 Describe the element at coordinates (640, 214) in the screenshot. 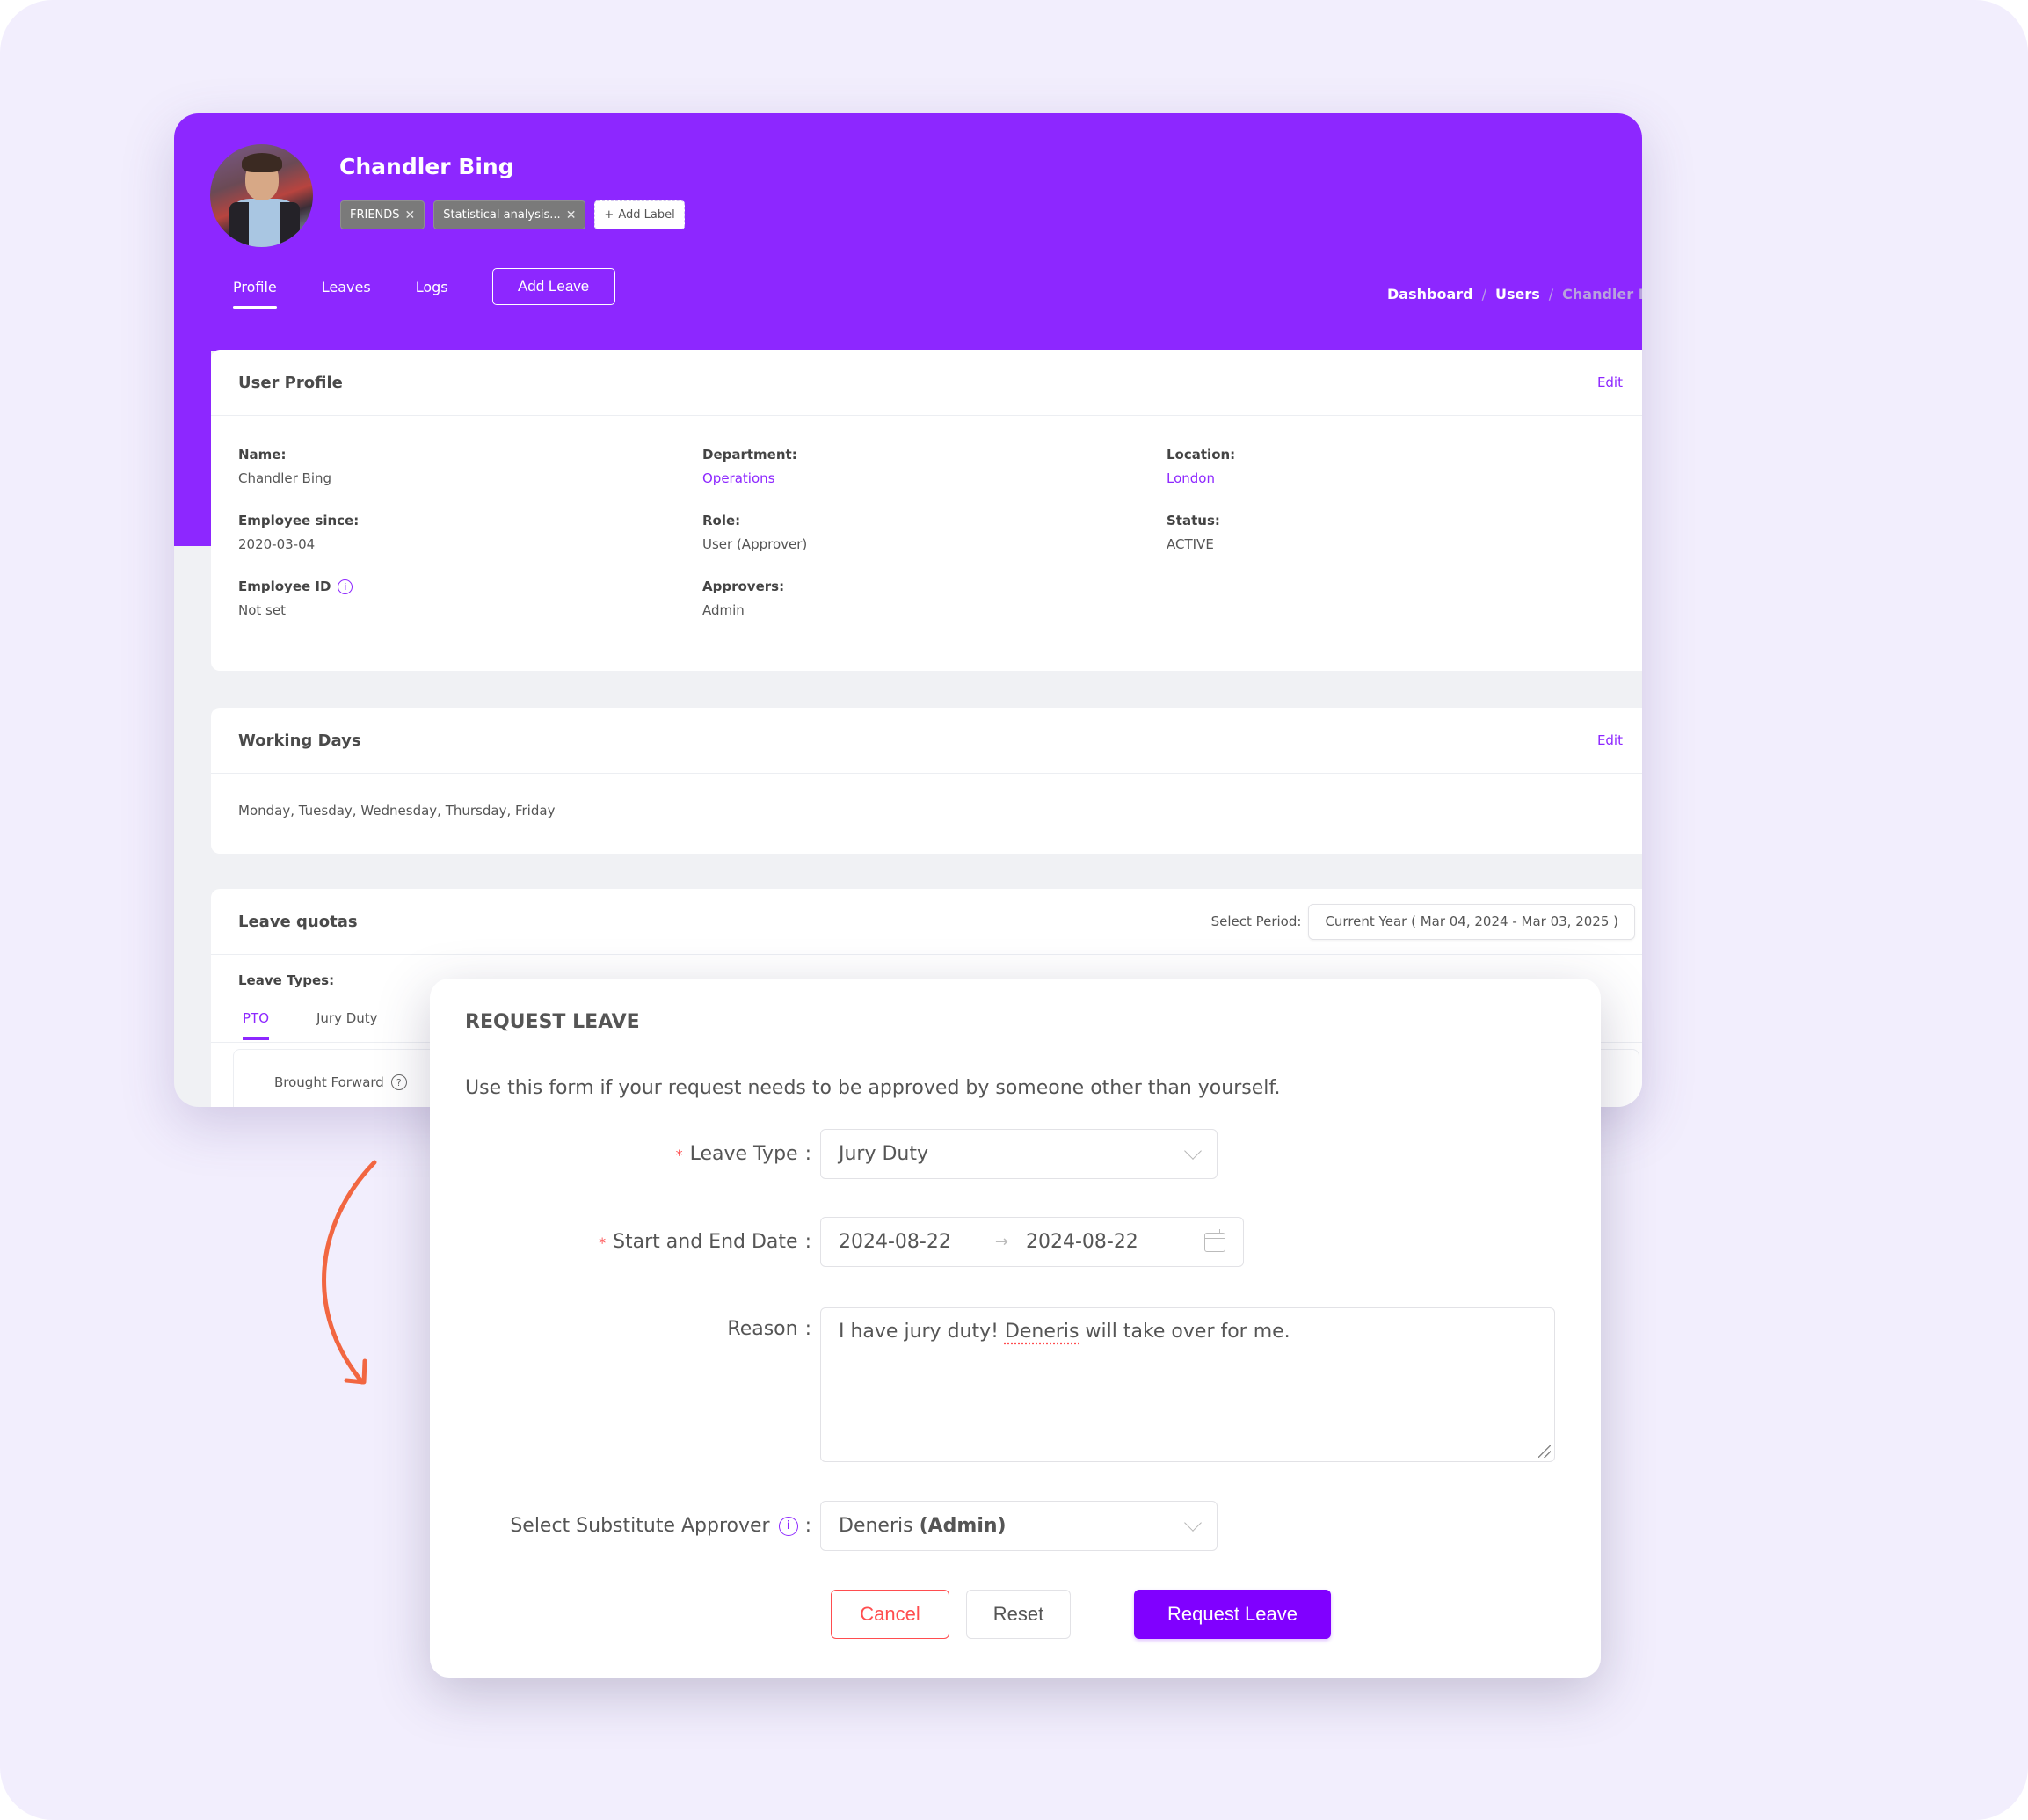

I see `add-label-button: + Add Label` at that location.